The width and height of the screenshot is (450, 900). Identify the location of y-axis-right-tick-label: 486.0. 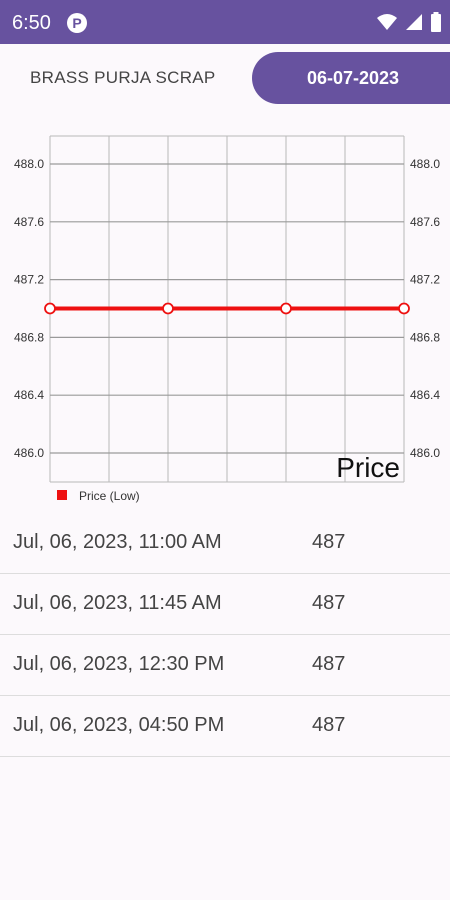
(425, 453).